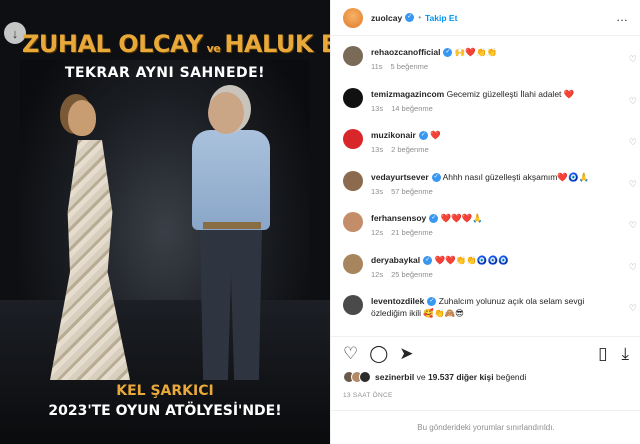  I want to click on comment-text: Gecemiz güzelleşti İlahi adalet ❤️, so click(510, 93).